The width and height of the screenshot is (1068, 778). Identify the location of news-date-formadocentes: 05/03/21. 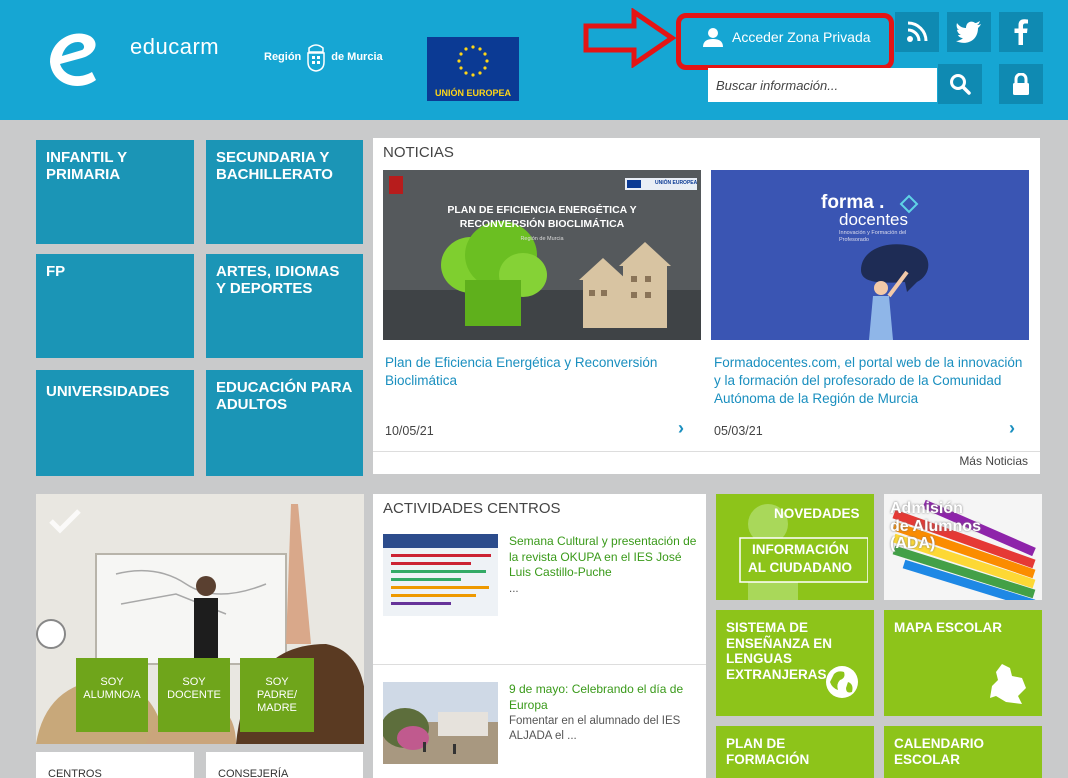
(738, 431).